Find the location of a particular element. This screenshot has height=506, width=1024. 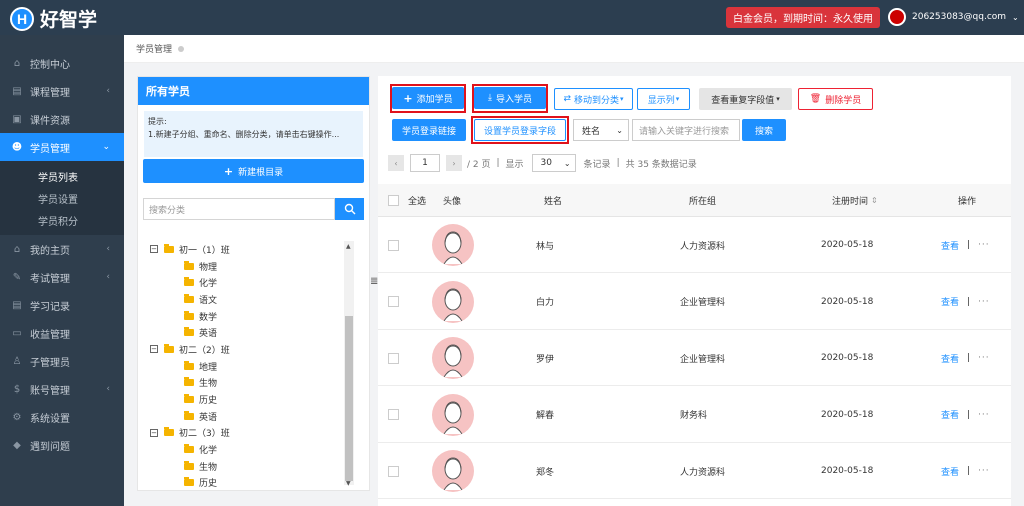

sidebar-item-2: ▣ 课件资源 is located at coordinates (62, 119).